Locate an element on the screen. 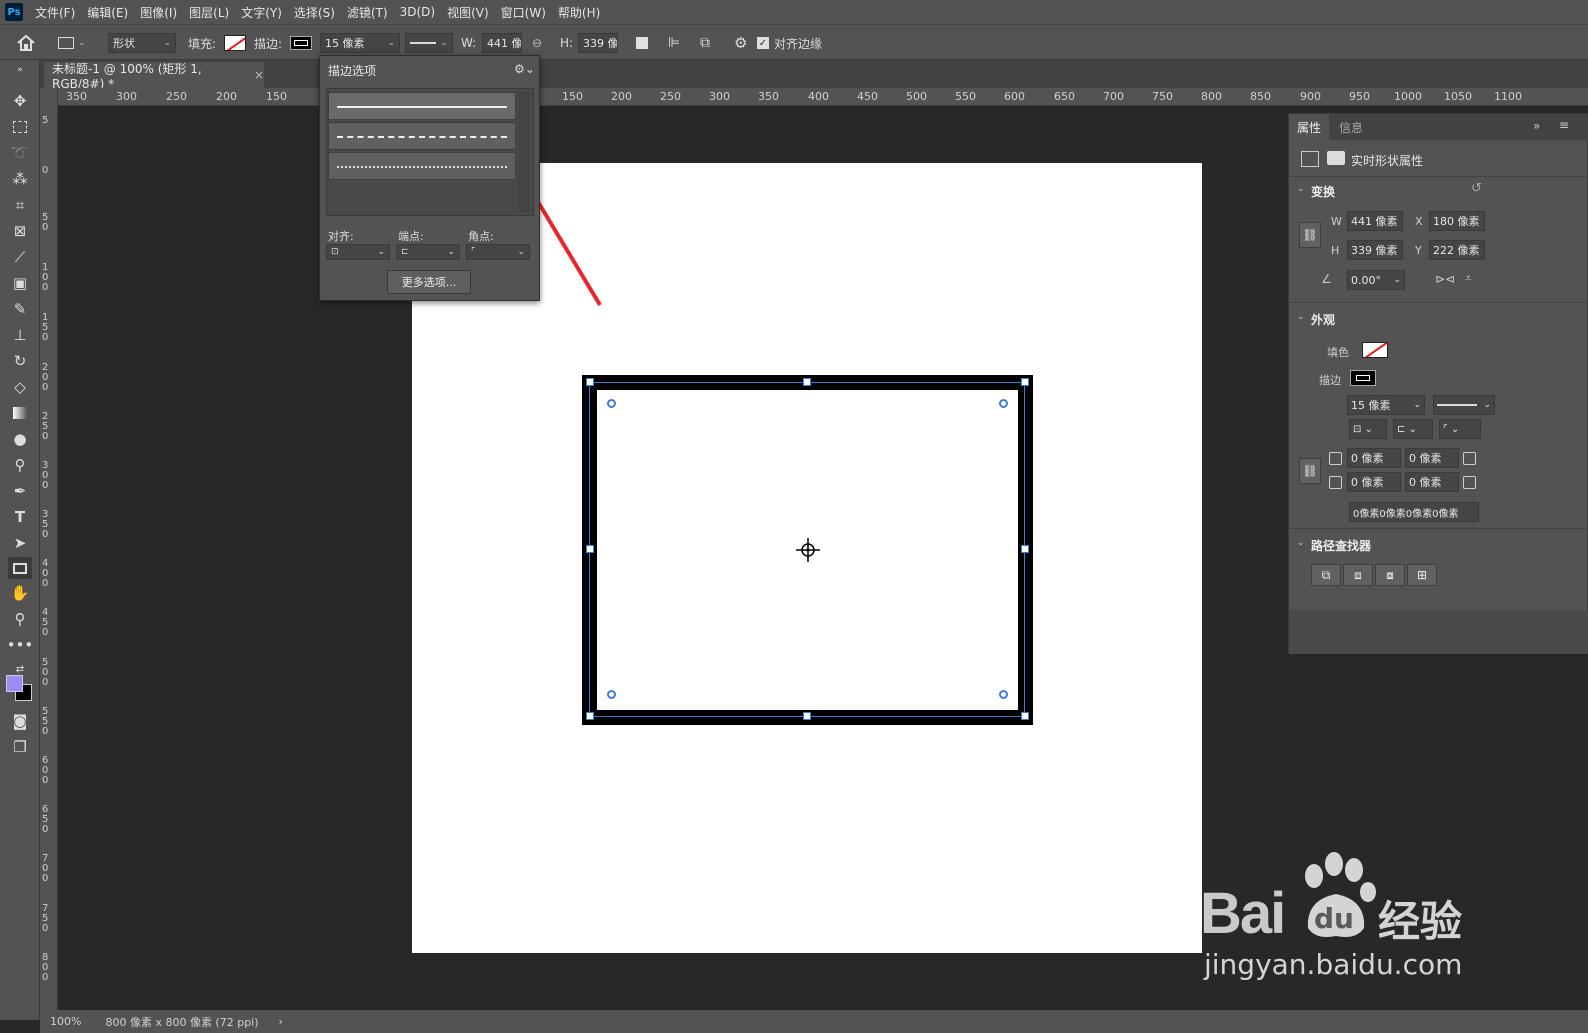 The image size is (1588, 1033). status-menu-arrow: › is located at coordinates (281, 1021).